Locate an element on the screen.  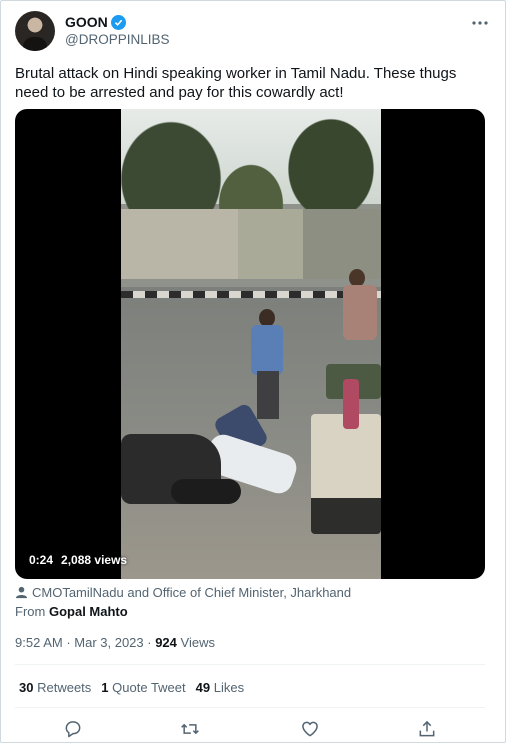
avatar is located at coordinates (35, 31).